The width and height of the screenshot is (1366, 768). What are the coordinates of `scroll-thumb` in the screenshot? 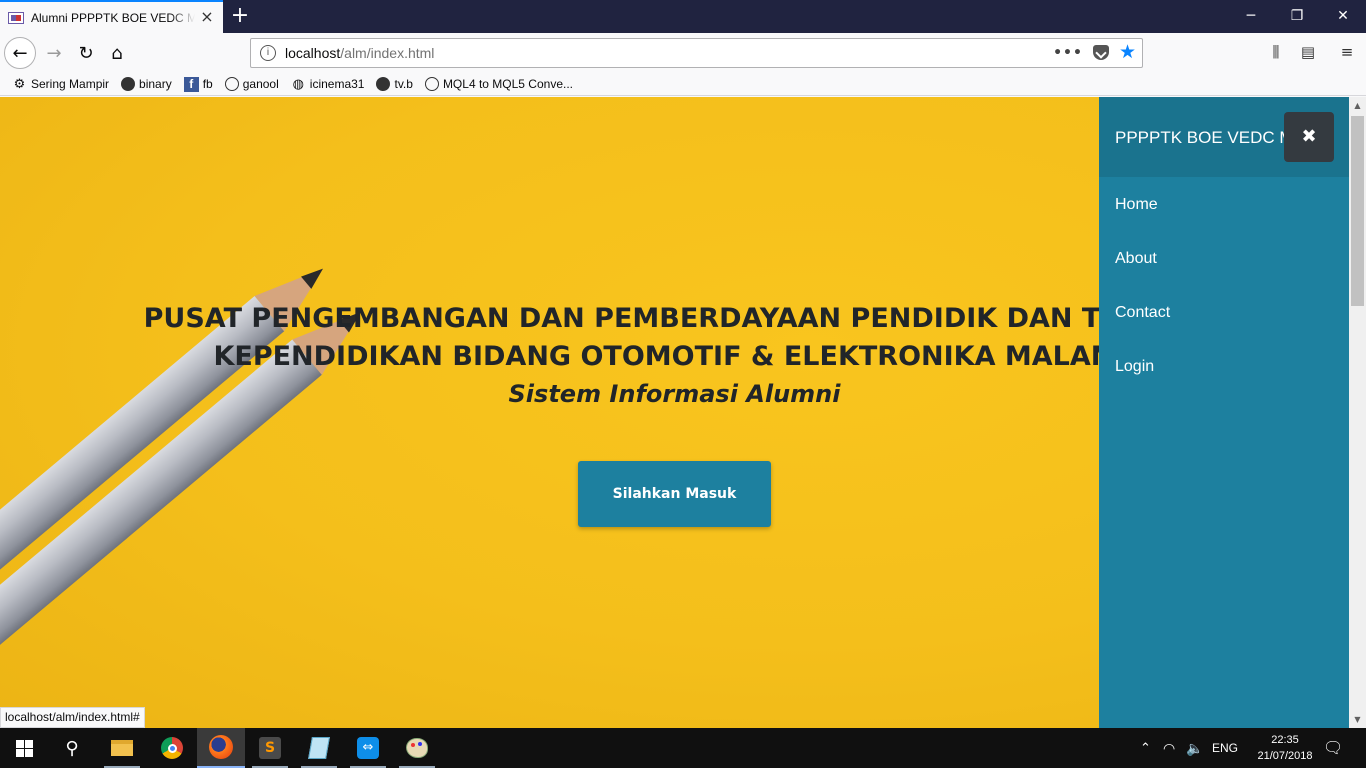 It's located at (1357, 211).